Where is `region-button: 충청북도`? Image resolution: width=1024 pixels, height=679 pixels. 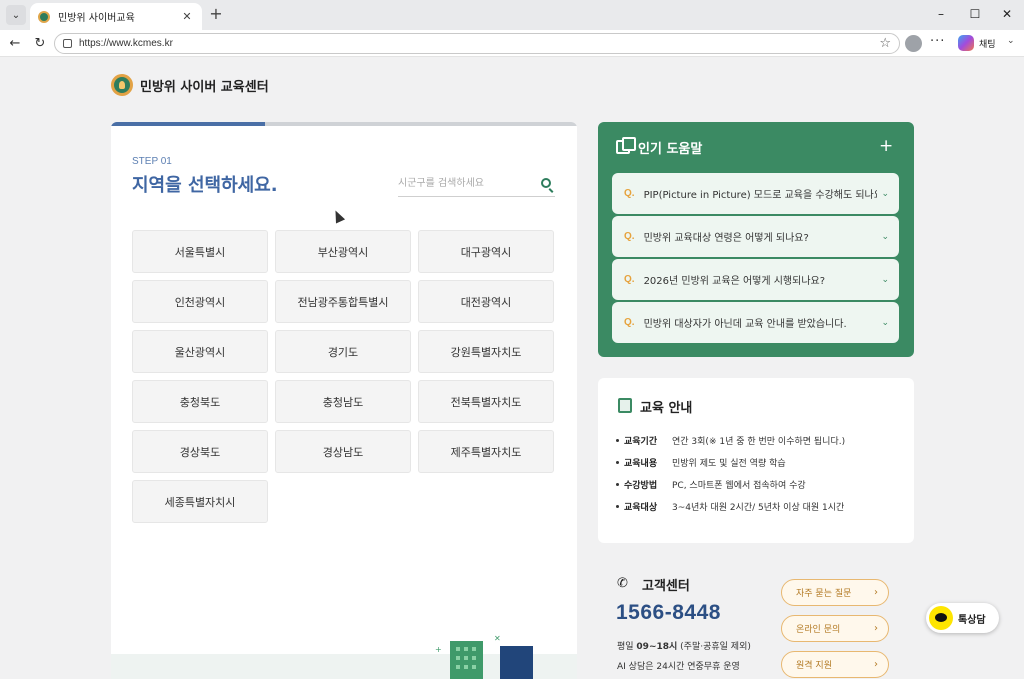 region-button: 충청북도 is located at coordinates (200, 401).